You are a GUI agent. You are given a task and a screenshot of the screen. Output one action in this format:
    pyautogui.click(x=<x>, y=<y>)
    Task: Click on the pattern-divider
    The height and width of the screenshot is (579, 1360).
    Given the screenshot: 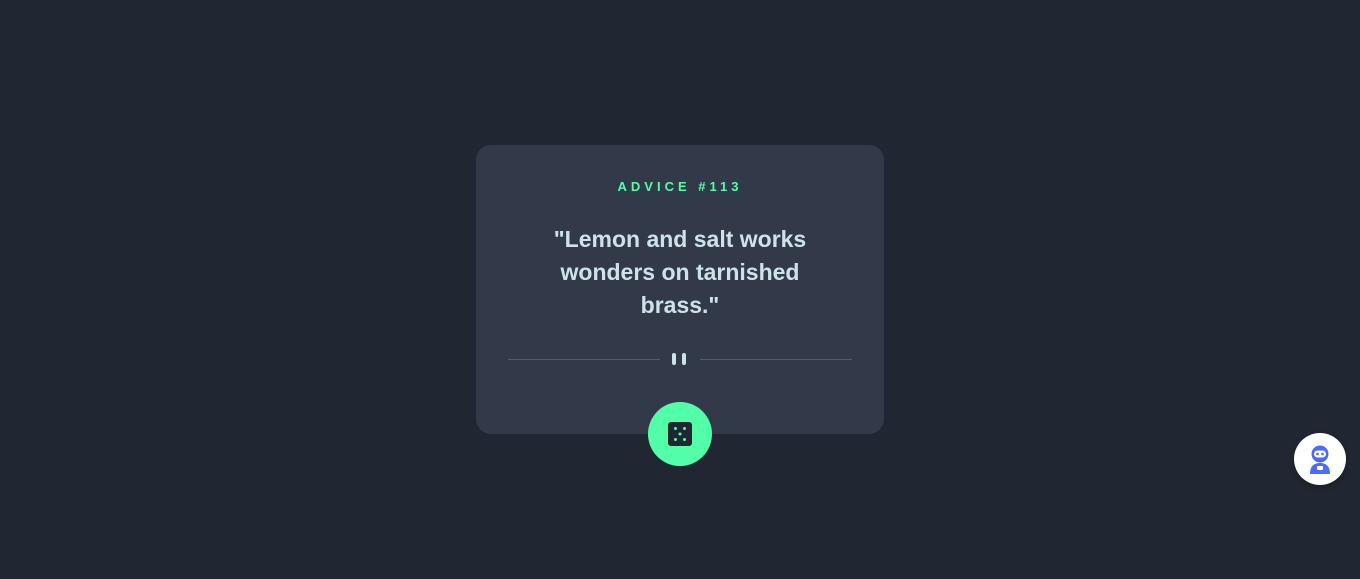 What is the action you would take?
    pyautogui.click(x=680, y=359)
    